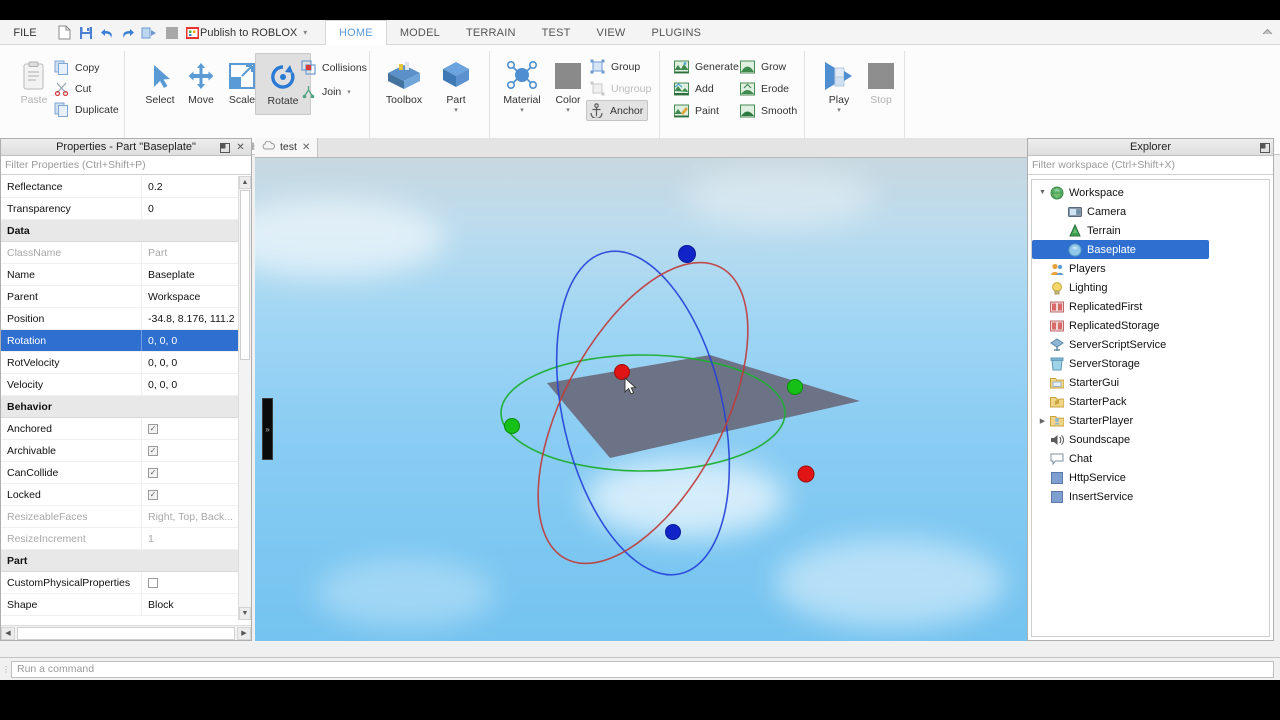 The image size is (1280, 720). Describe the element at coordinates (126, 605) in the screenshot. I see `property-row: Shape Block` at that location.